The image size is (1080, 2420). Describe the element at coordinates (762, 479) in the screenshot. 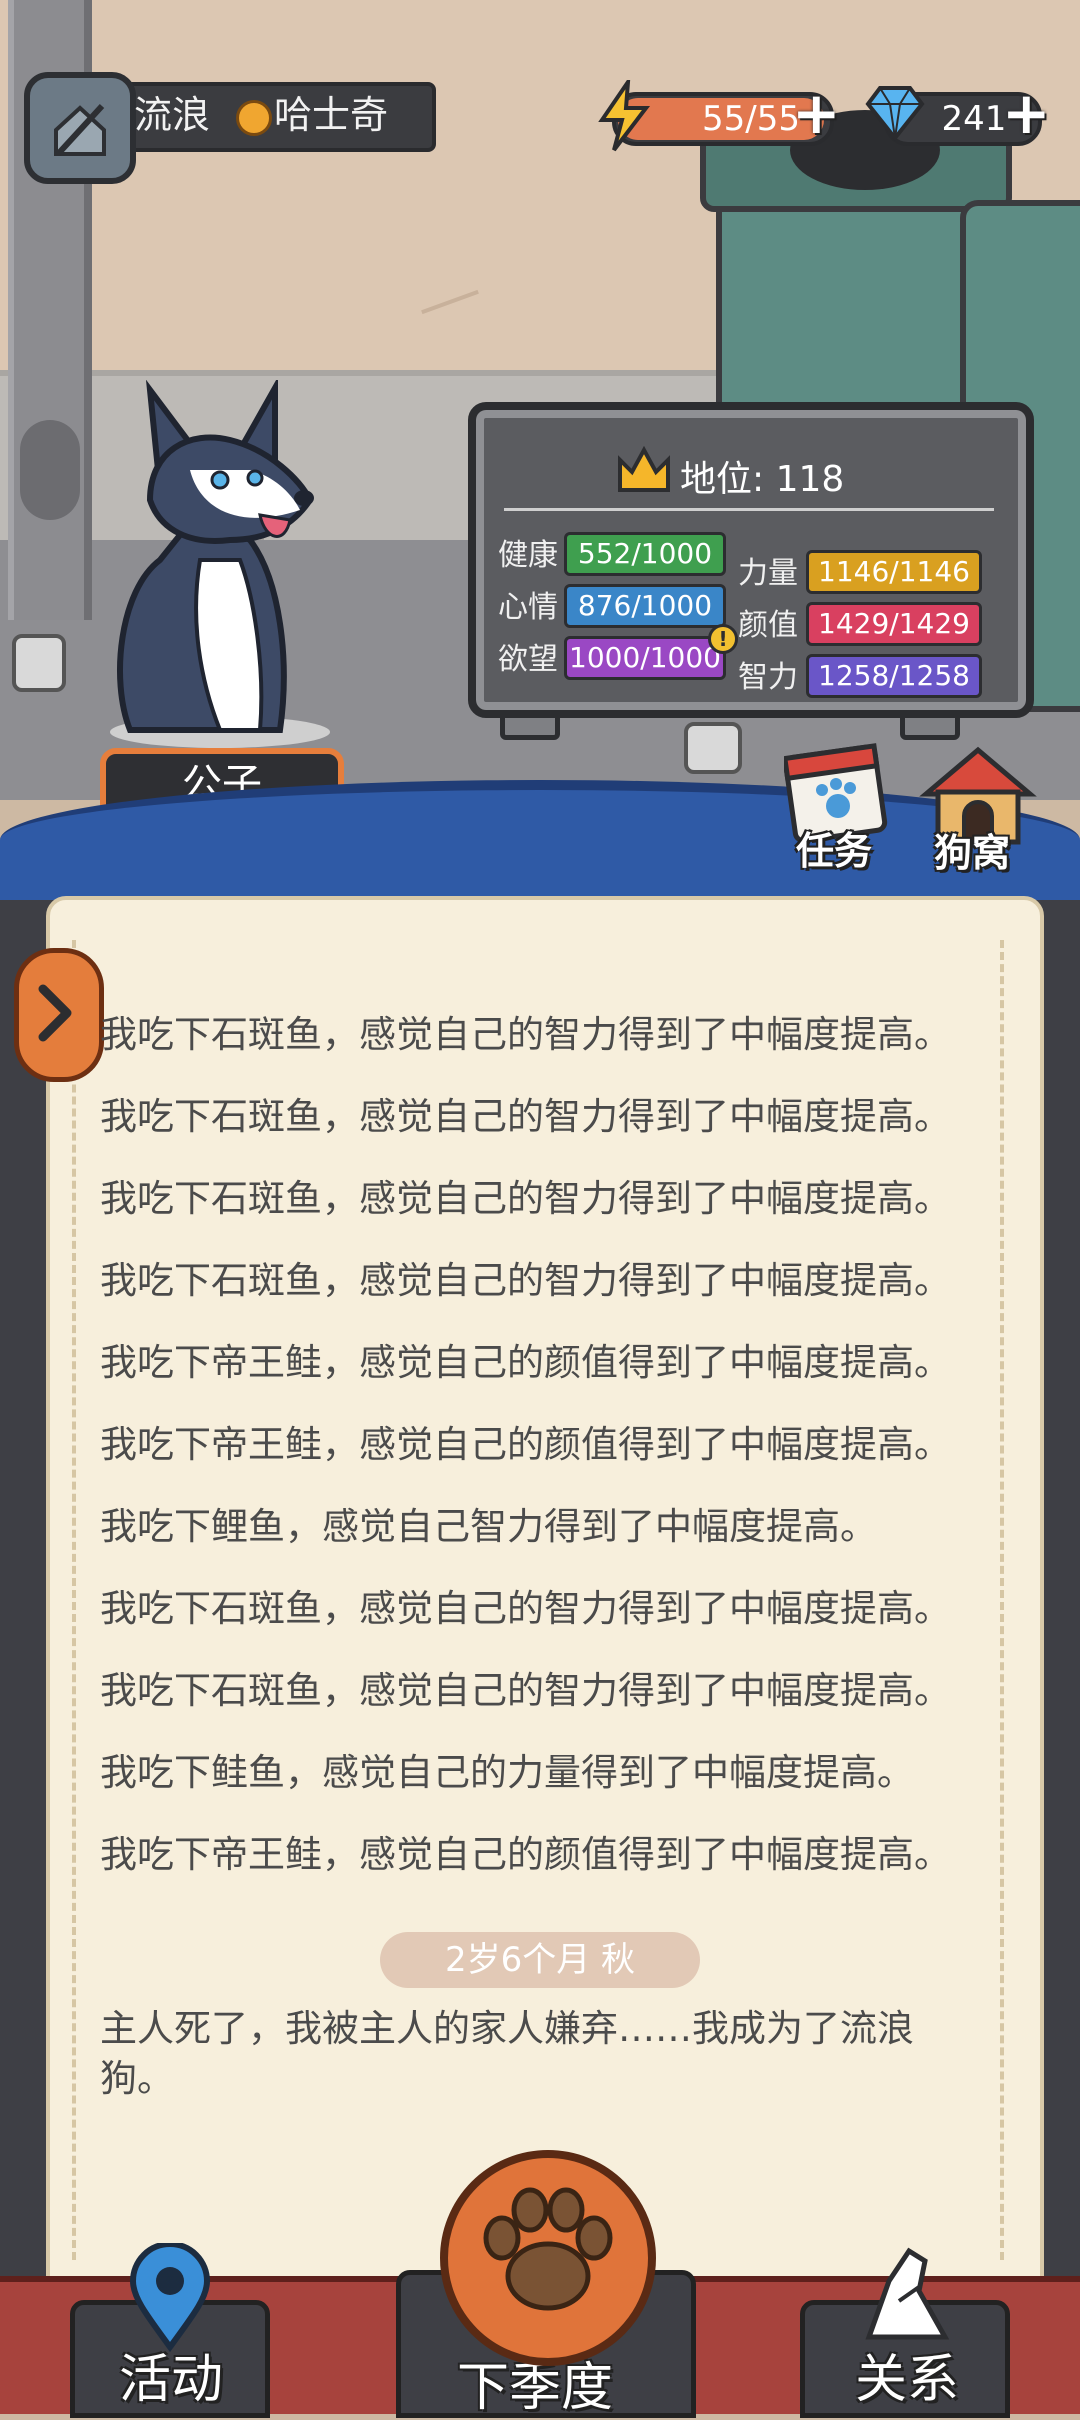

I see `rank-label: 地位: 118` at that location.